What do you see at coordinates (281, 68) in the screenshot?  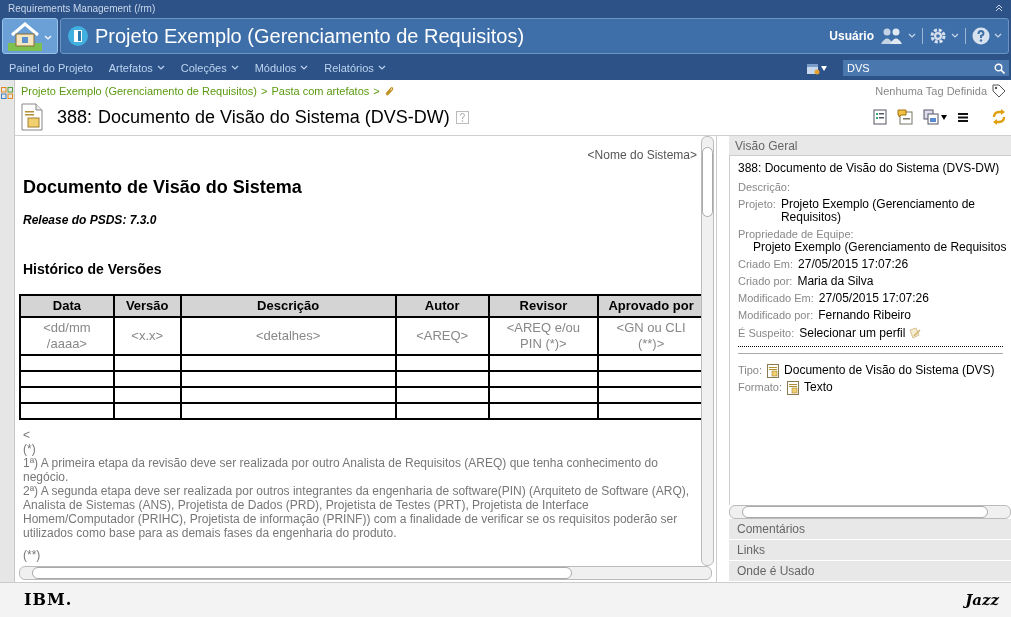 I see `nav-menu: Módulos` at bounding box center [281, 68].